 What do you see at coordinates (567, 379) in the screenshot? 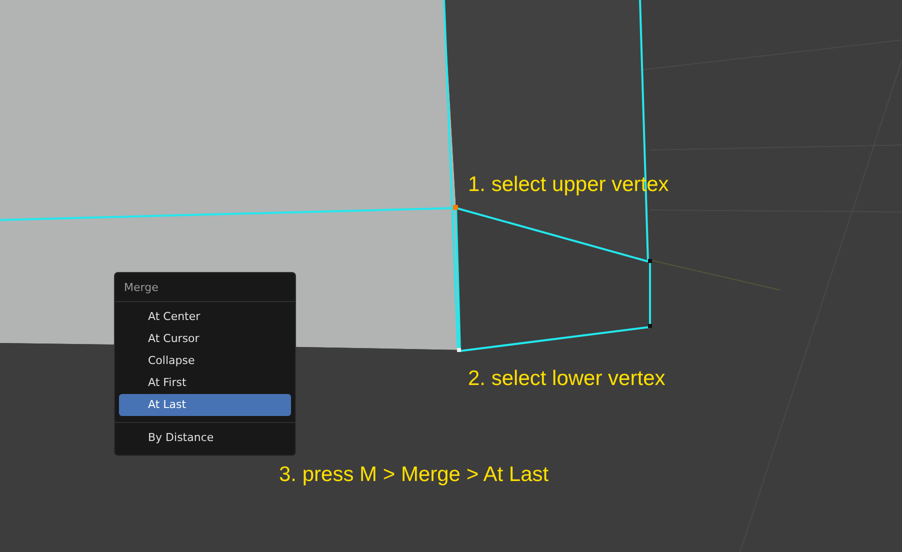
I see `annotation-text: 2. select lower vertex` at bounding box center [567, 379].